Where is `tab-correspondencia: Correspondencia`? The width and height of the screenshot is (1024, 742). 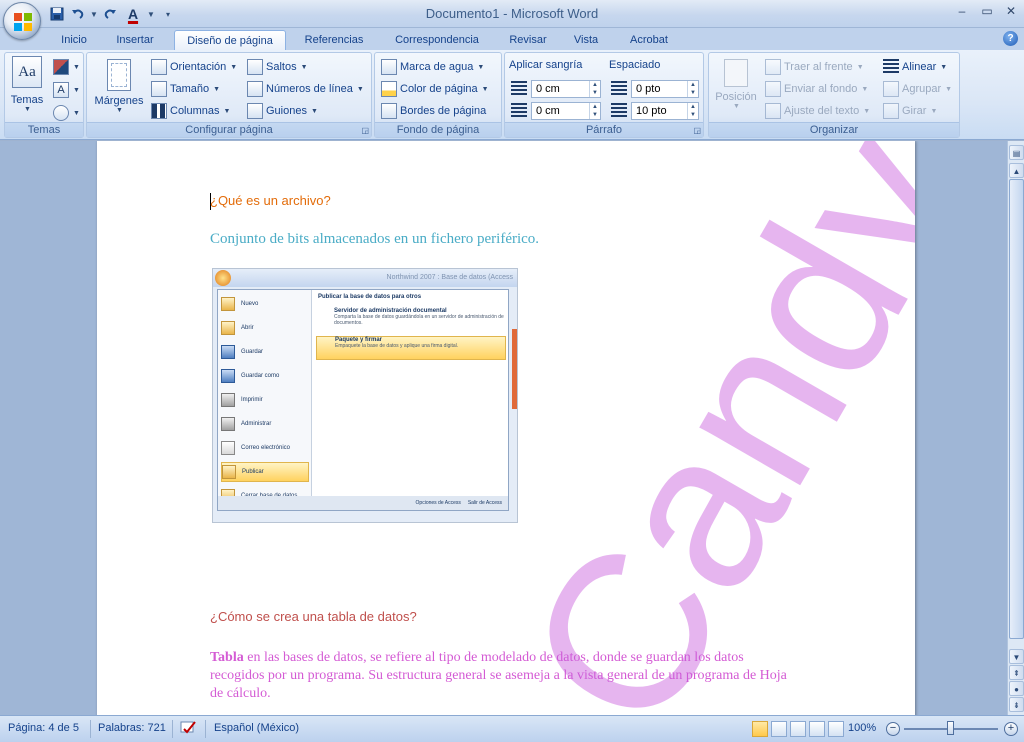
tab-correspondencia: Correspondencia is located at coordinates (437, 40).